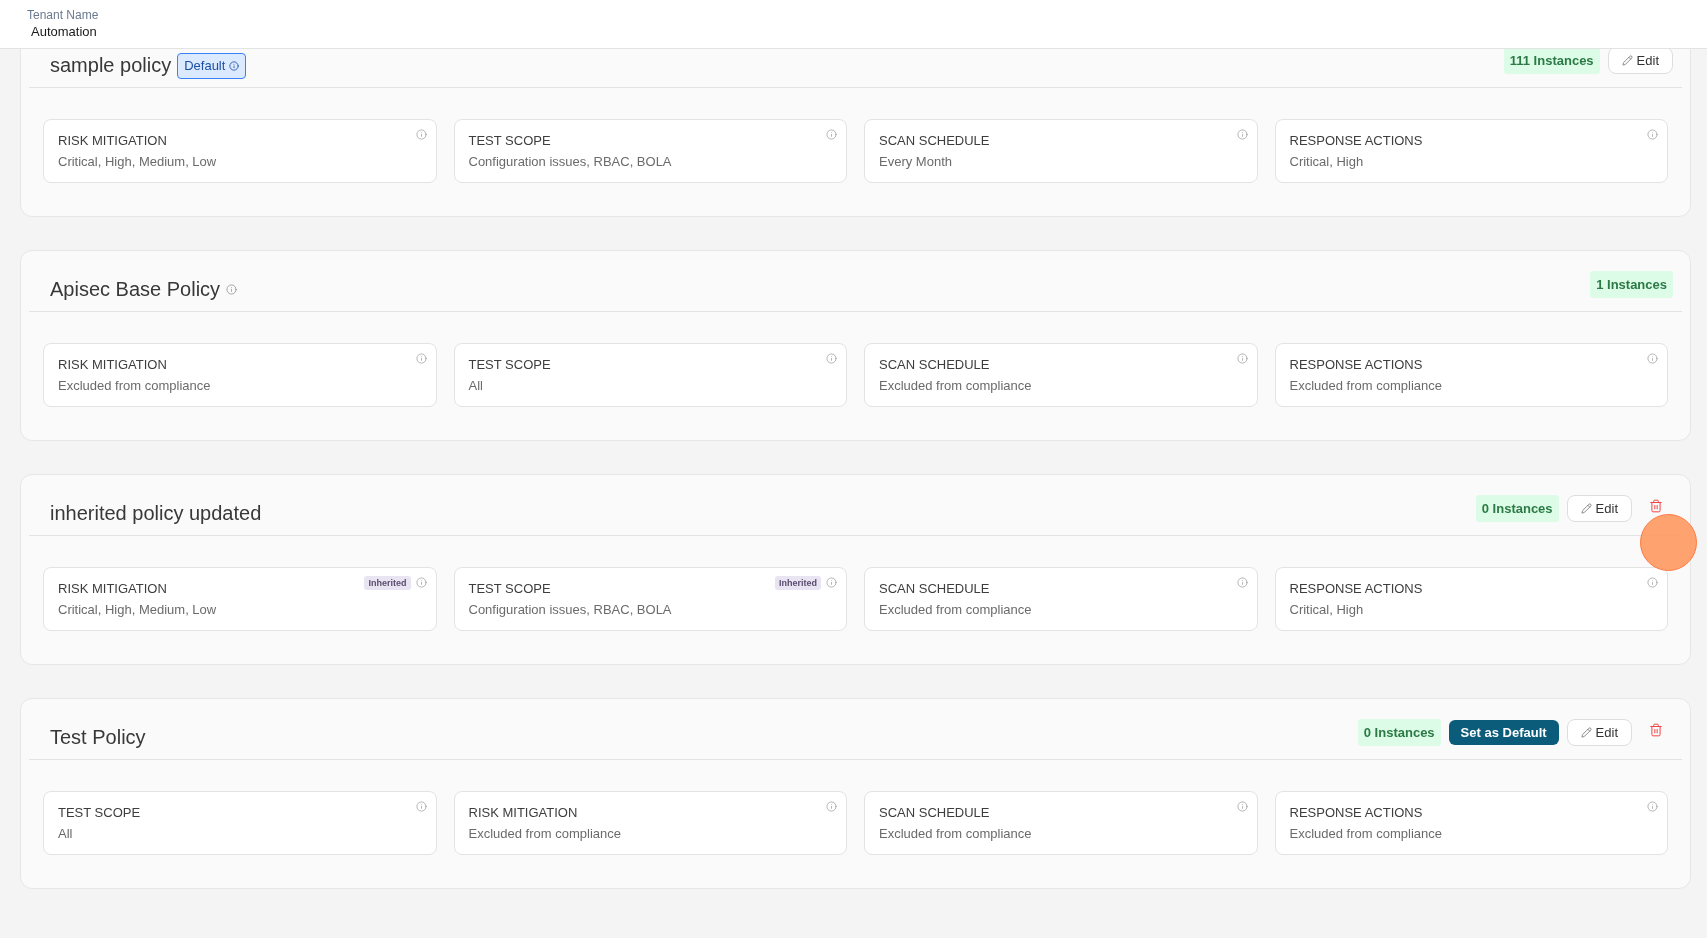 The image size is (1707, 938). Describe the element at coordinates (212, 65) in the screenshot. I see `default-badge: Default` at that location.